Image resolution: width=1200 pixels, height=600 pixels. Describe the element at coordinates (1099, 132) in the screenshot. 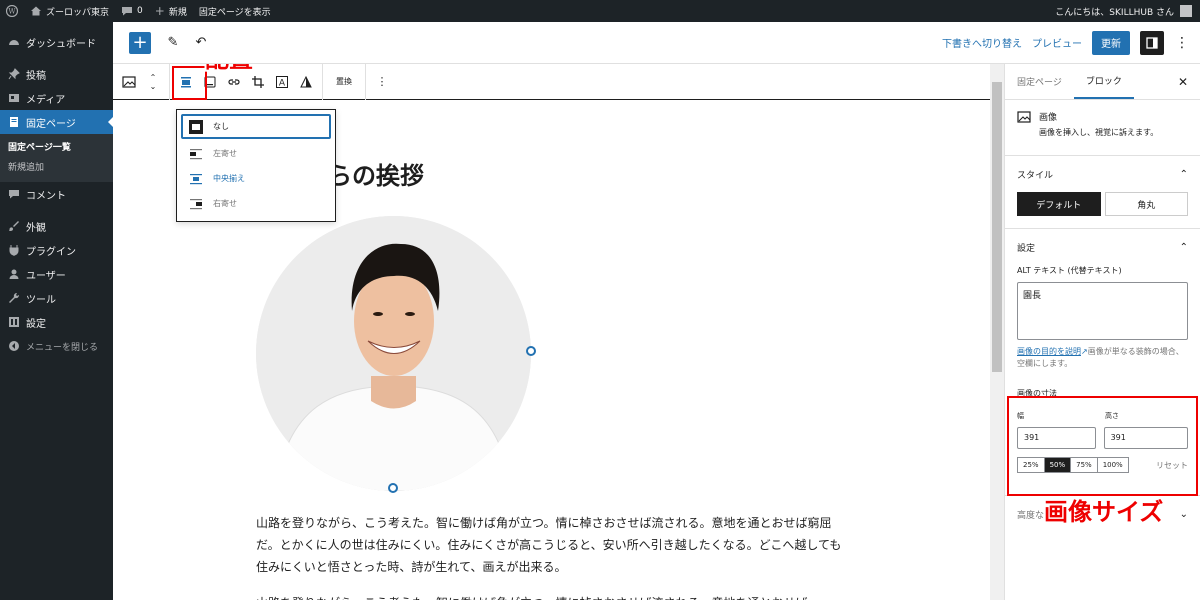

I see `block-description: 画像を挿入し、視覚に訴えます。` at that location.